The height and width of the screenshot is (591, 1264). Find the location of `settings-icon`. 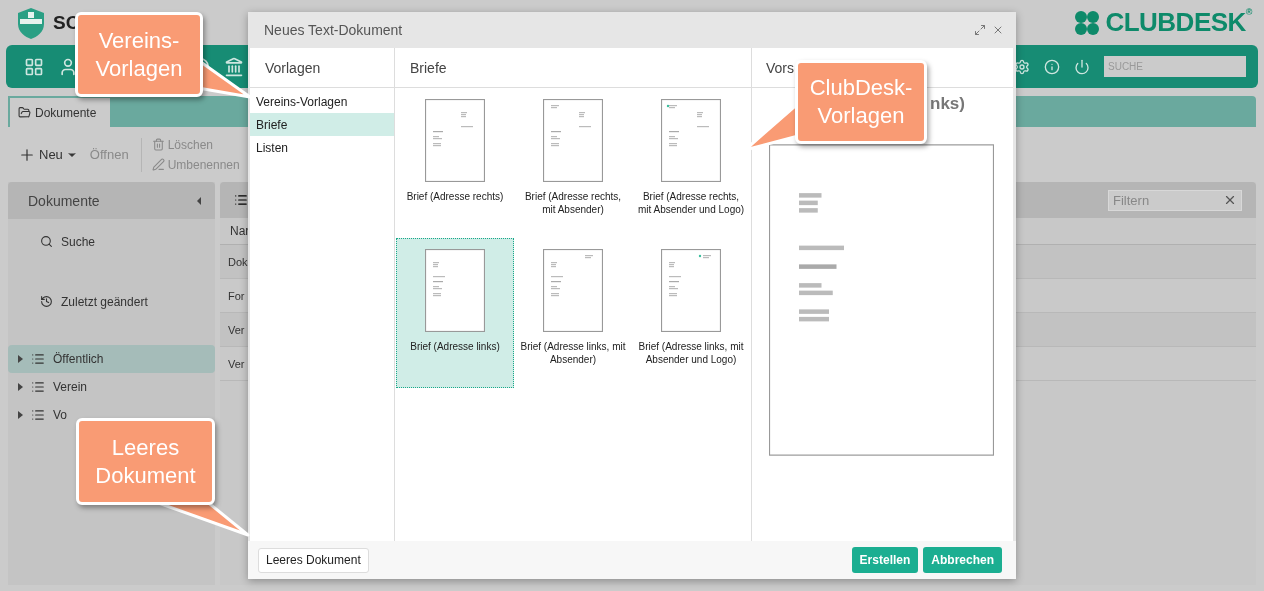

settings-icon is located at coordinates (1022, 66).